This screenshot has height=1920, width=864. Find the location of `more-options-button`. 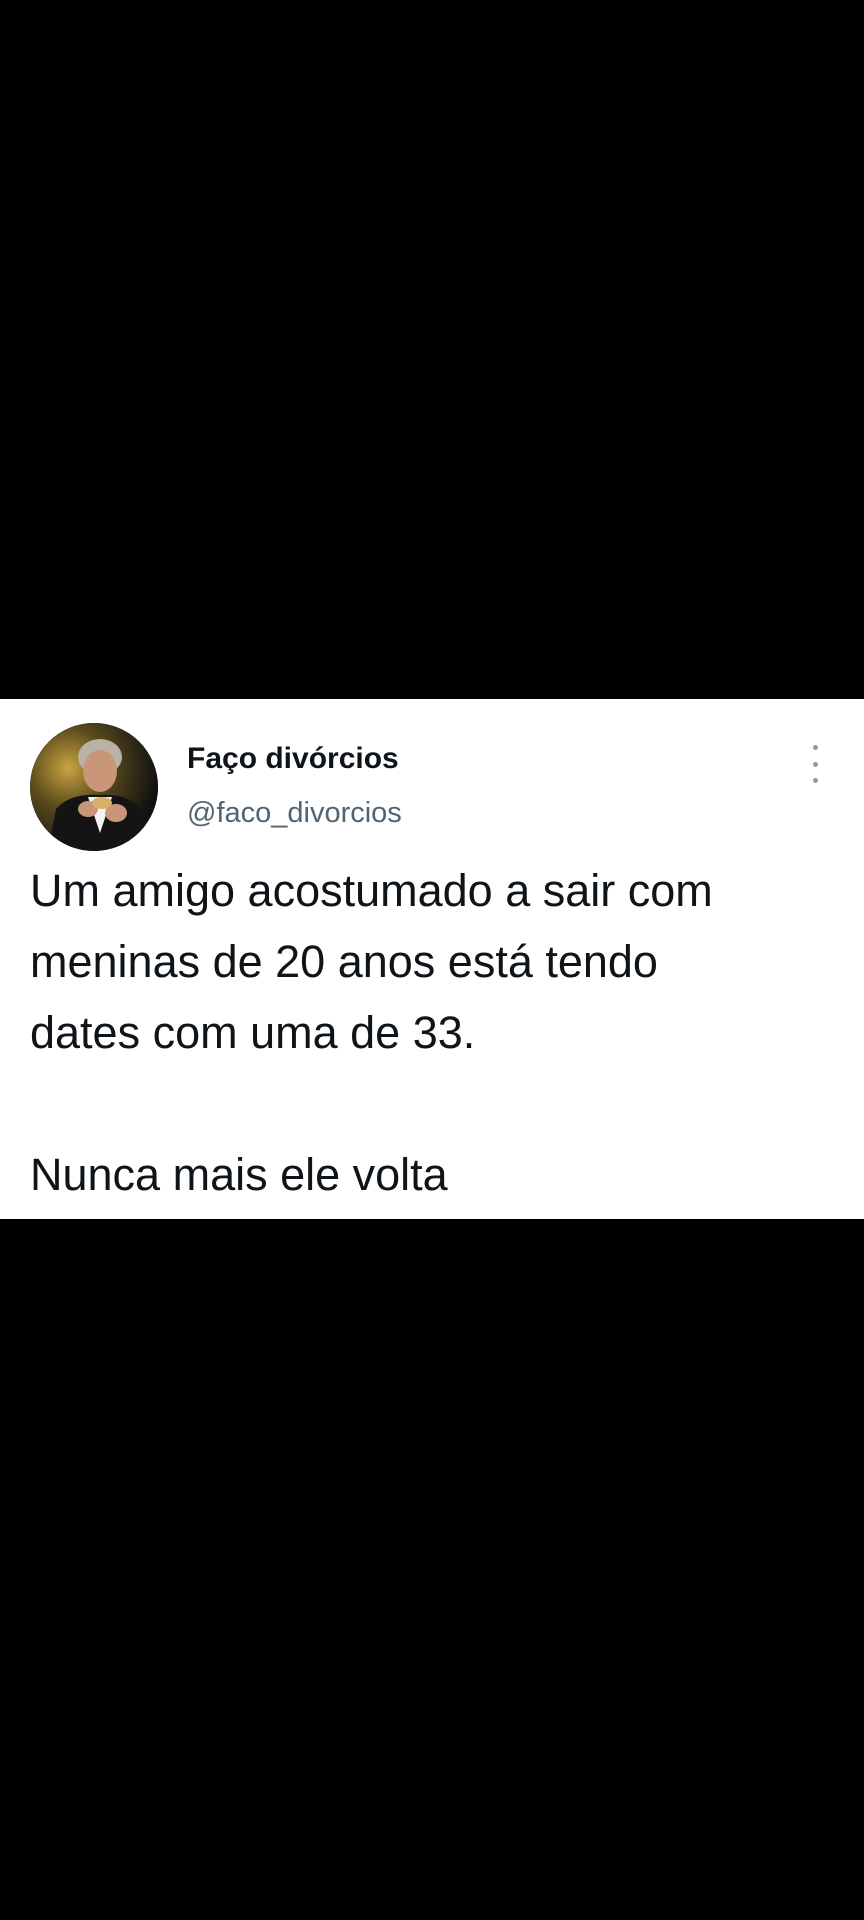

more-options-button is located at coordinates (815, 764).